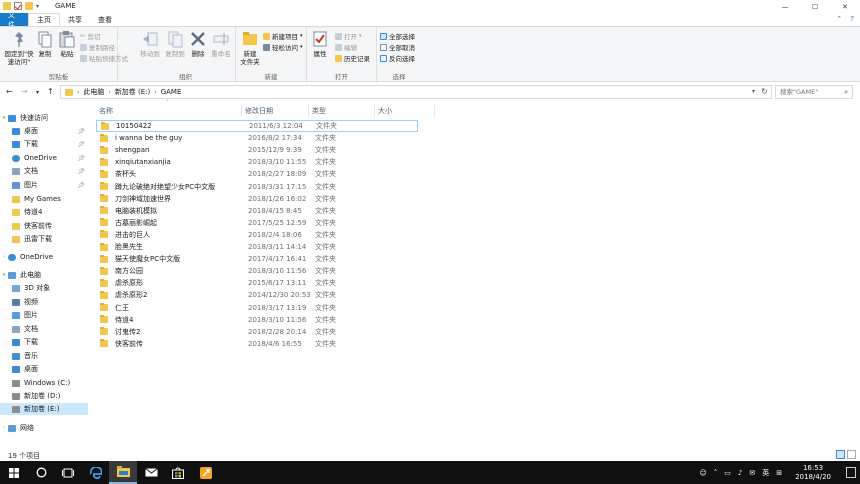  What do you see at coordinates (44, 342) in the screenshot?
I see `nav-item-pc-downloads: 下载` at bounding box center [44, 342].